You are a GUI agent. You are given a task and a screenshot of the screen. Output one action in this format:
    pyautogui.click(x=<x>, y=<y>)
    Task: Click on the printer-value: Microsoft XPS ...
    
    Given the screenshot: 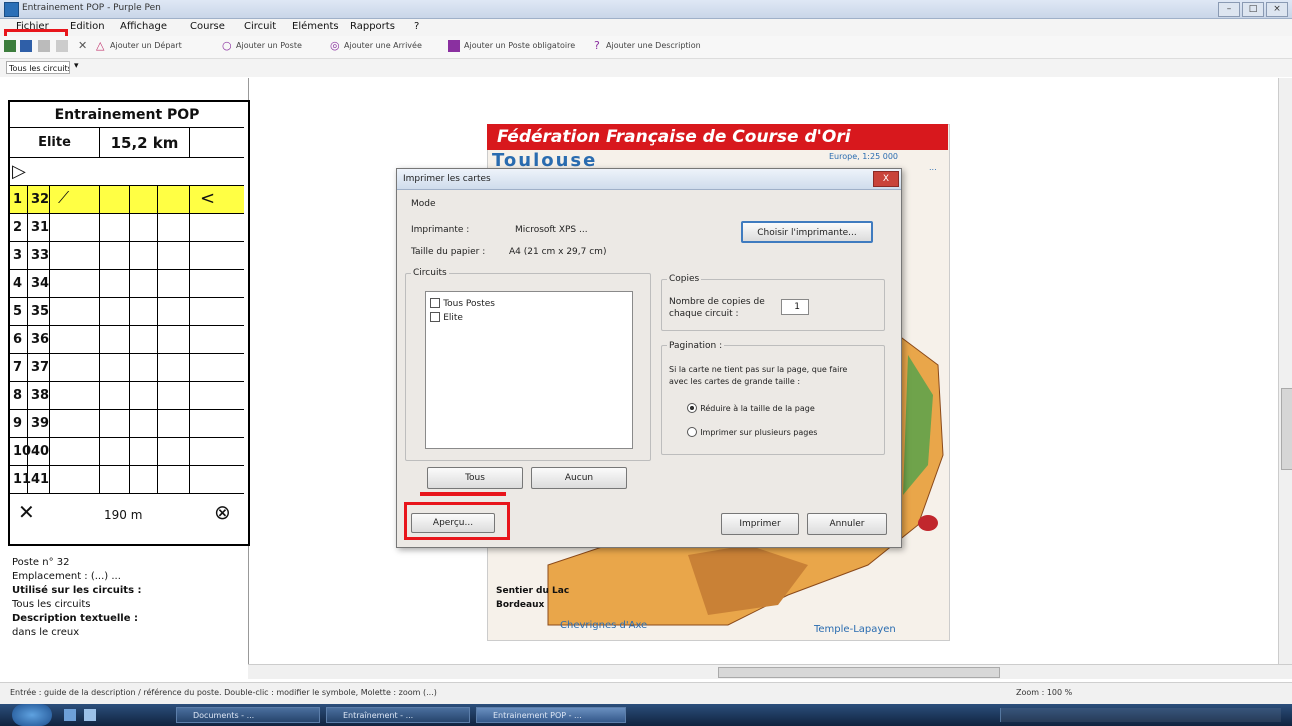 What is the action you would take?
    pyautogui.click(x=551, y=230)
    